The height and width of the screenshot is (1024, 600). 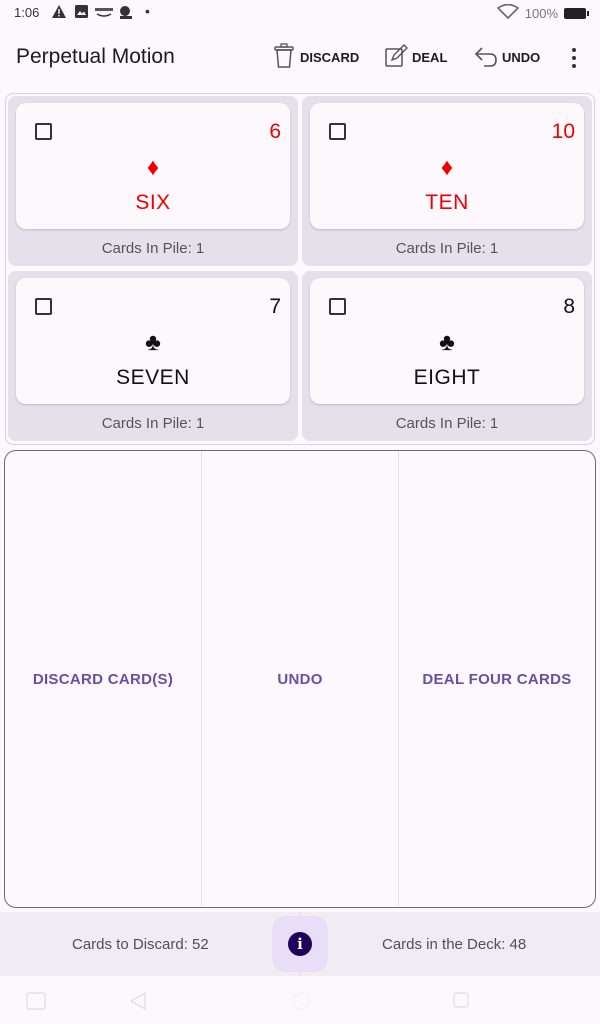 What do you see at coordinates (36, 1003) in the screenshot?
I see `accessibility-icon` at bounding box center [36, 1003].